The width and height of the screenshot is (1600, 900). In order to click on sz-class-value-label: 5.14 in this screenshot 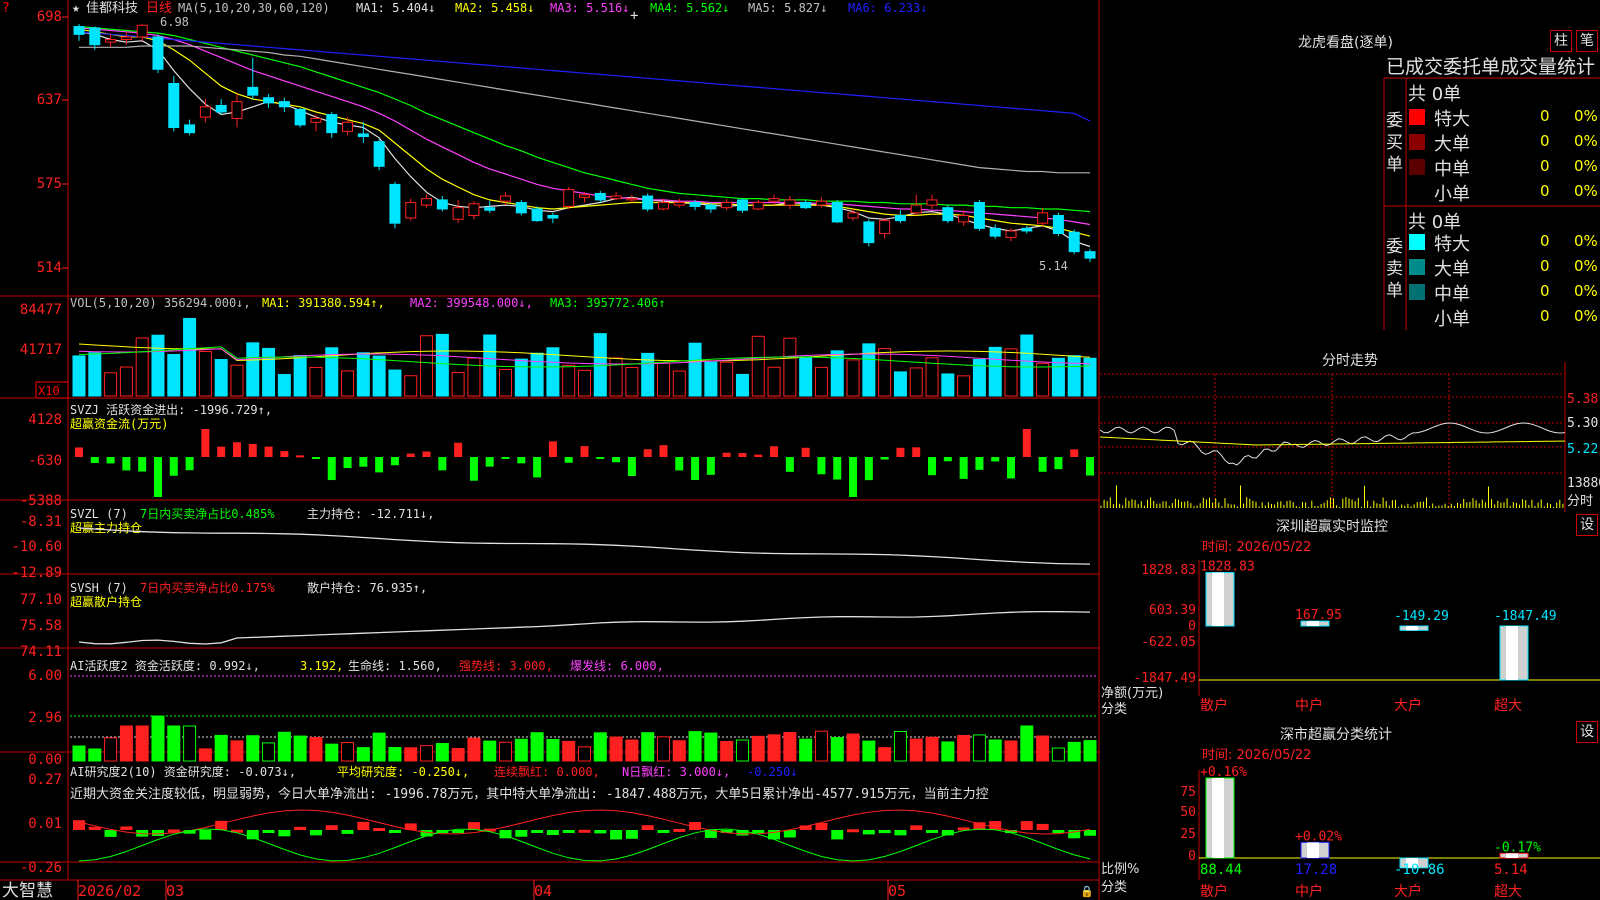, I will do `click(1511, 870)`.